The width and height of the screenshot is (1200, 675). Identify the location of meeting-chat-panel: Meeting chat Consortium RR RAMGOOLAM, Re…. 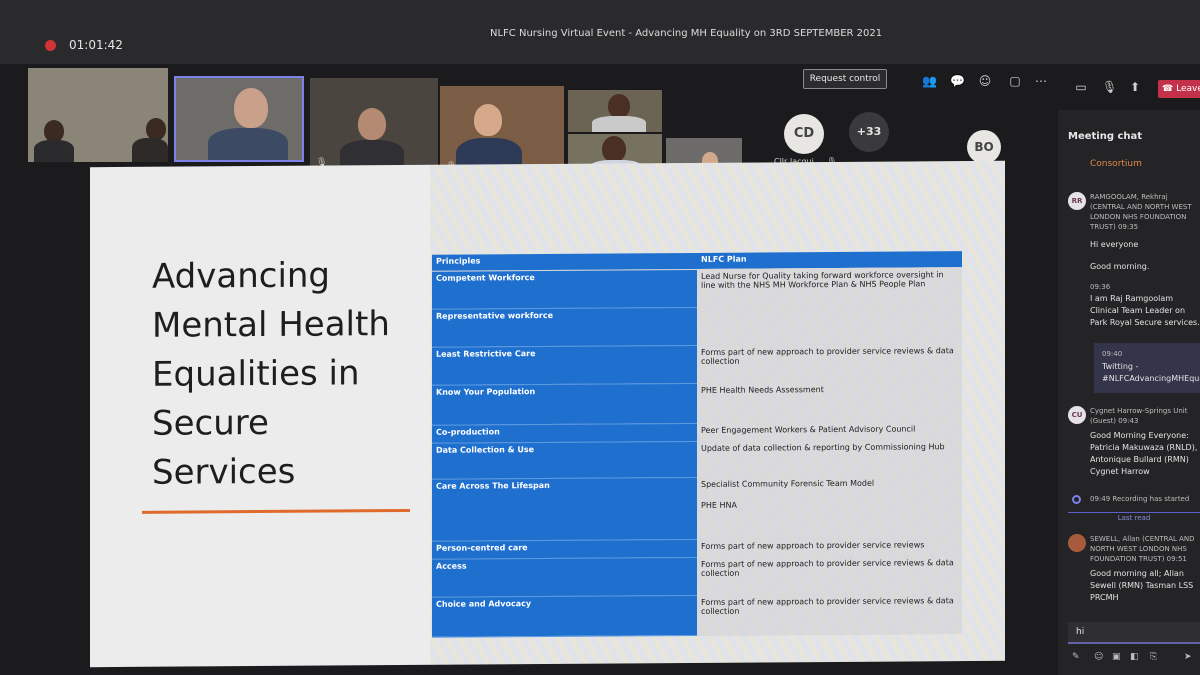
(1129, 392).